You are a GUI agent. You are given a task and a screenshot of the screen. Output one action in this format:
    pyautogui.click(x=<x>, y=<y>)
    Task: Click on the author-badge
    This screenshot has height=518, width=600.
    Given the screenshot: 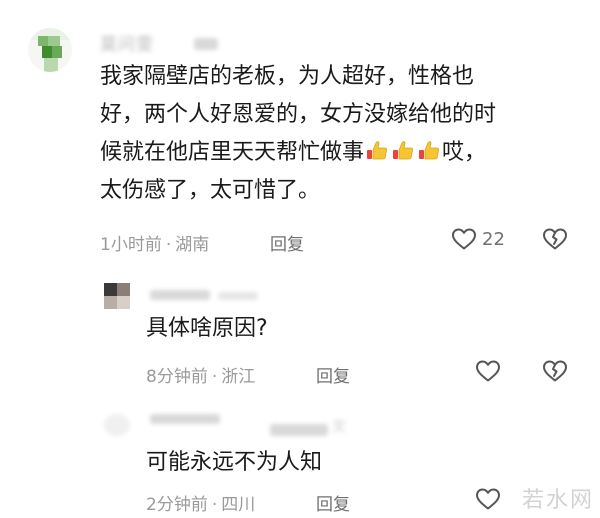 What is the action you would take?
    pyautogui.click(x=206, y=44)
    